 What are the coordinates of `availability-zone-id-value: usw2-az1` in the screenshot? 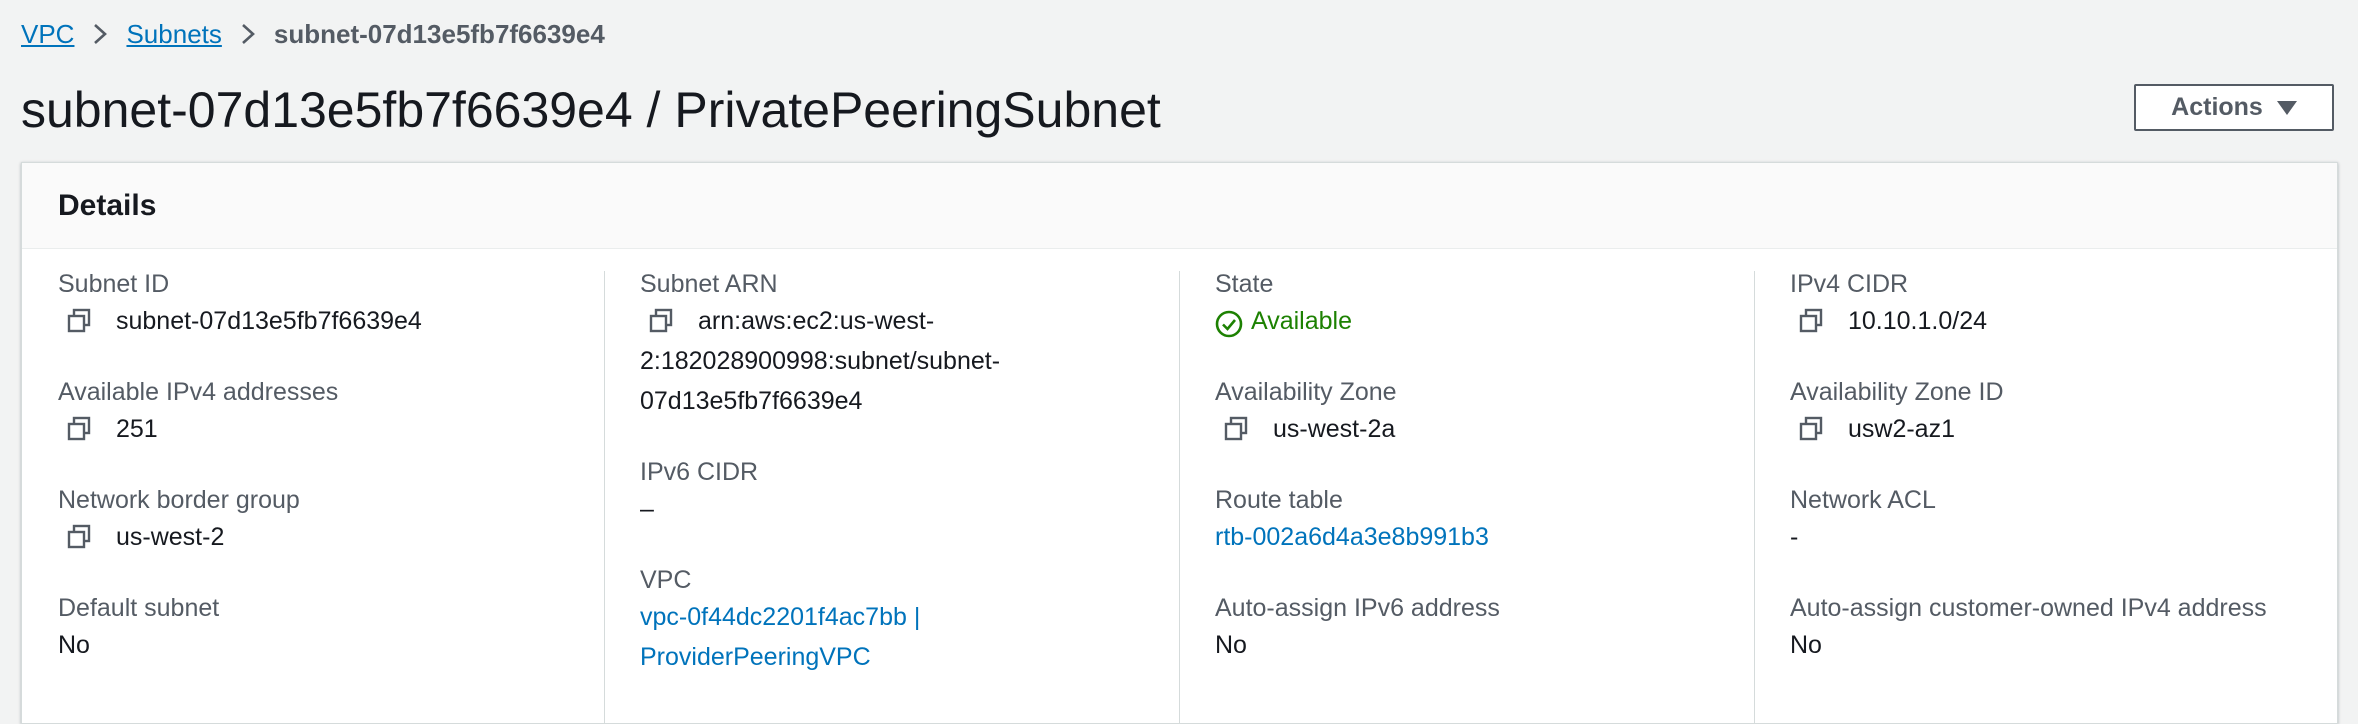 It's located at (1901, 429).